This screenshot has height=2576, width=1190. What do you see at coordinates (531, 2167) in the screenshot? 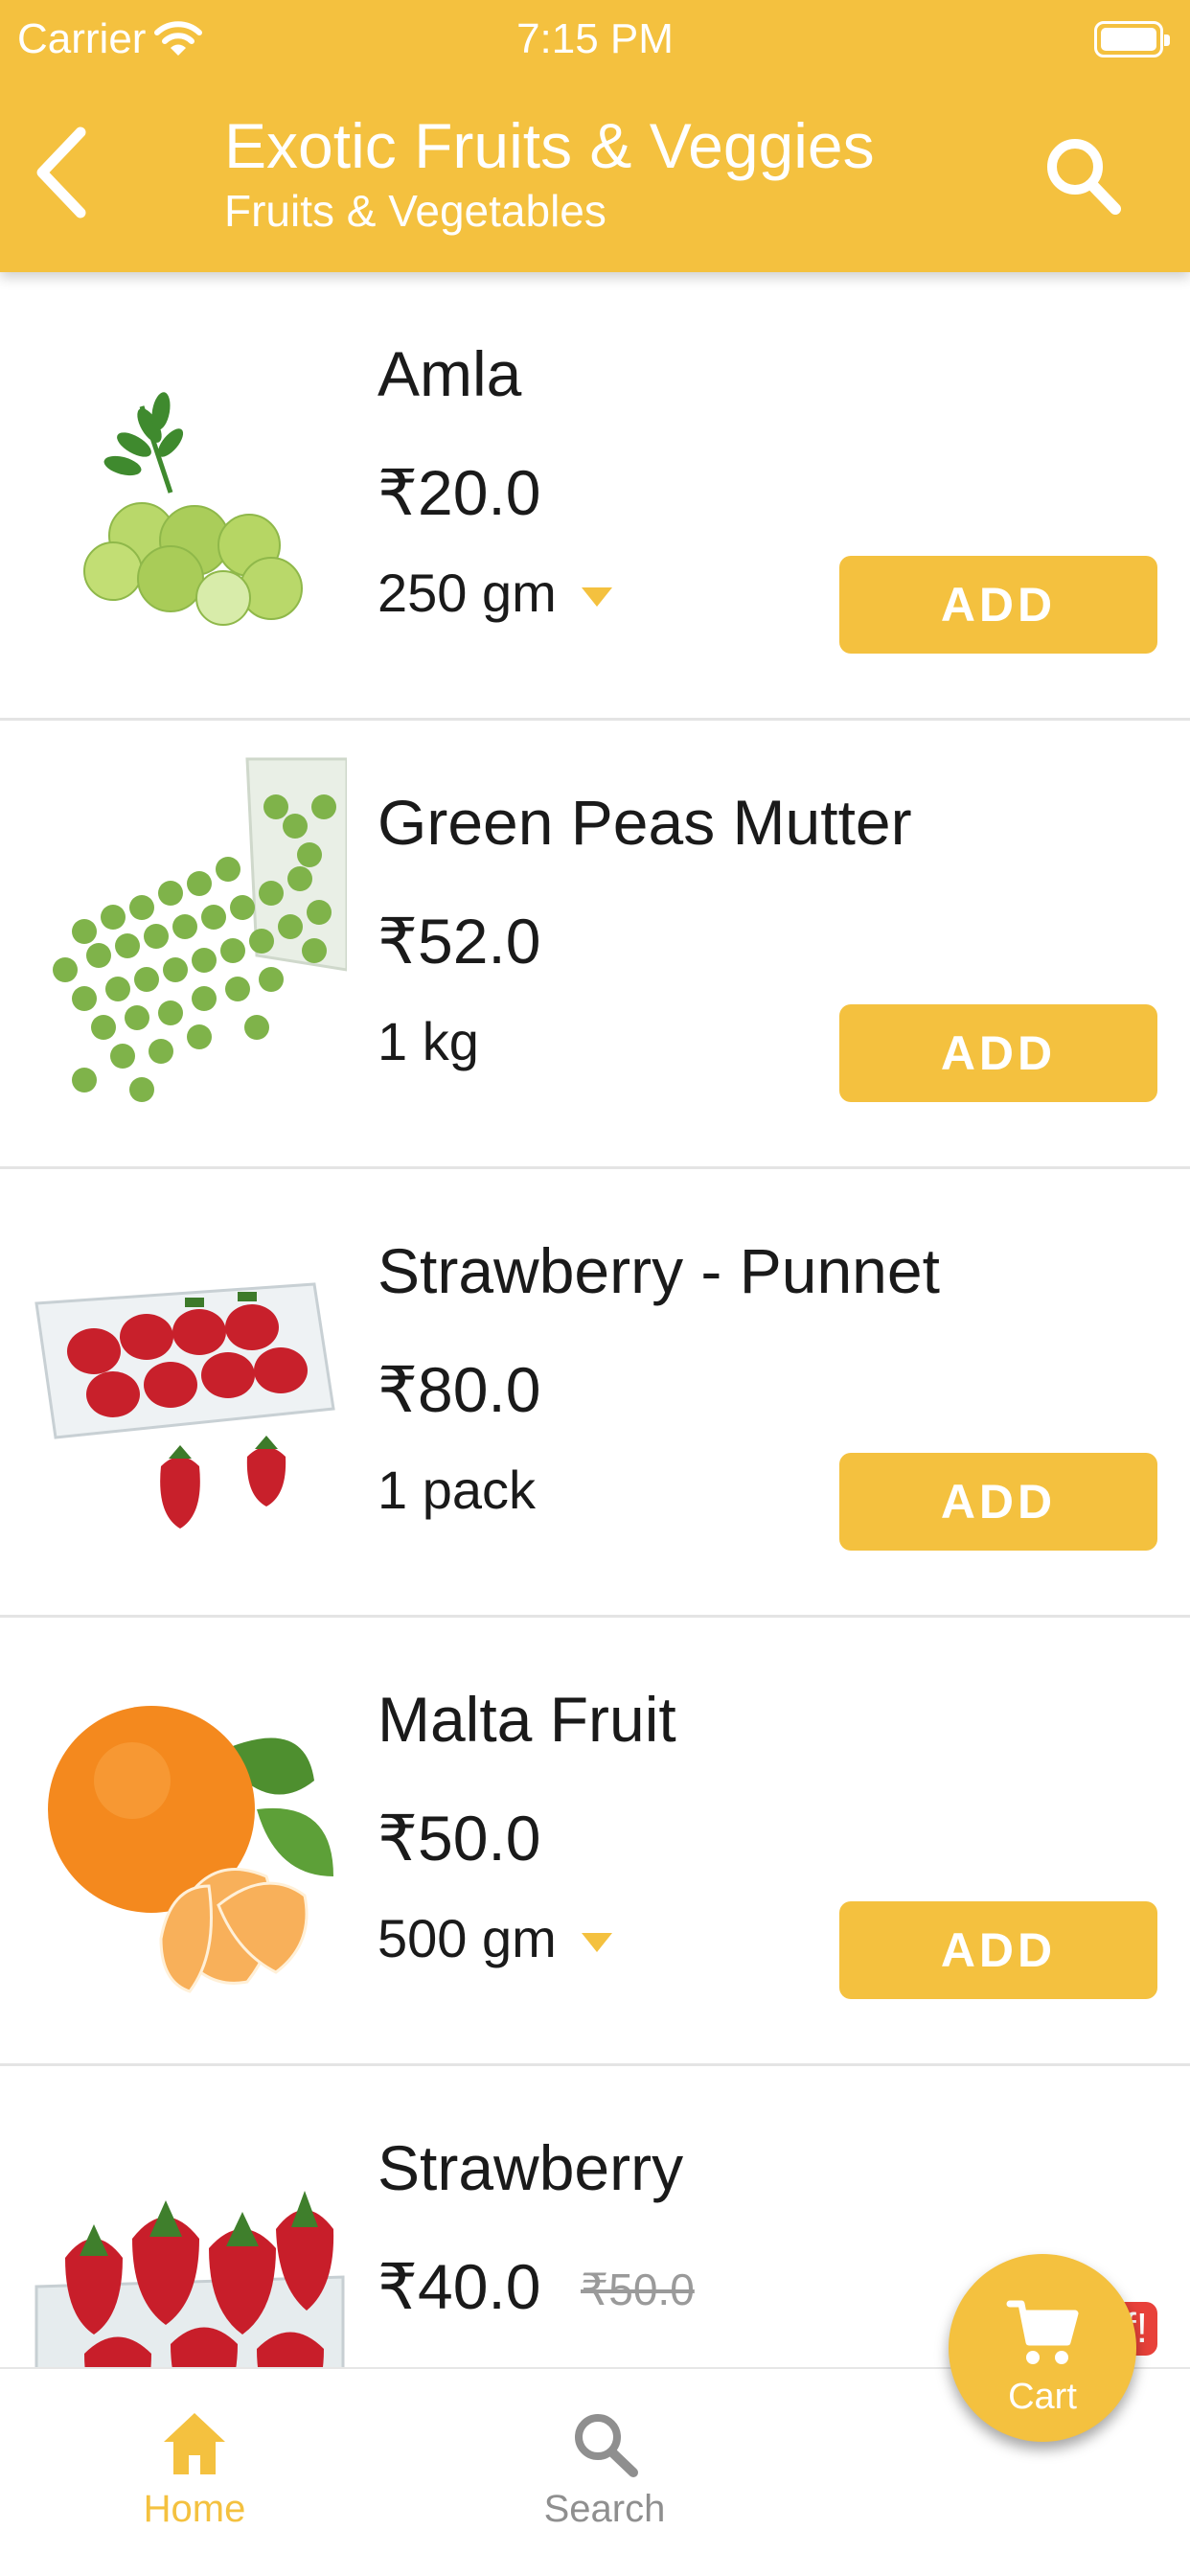
I see `product-name: Strawberry` at bounding box center [531, 2167].